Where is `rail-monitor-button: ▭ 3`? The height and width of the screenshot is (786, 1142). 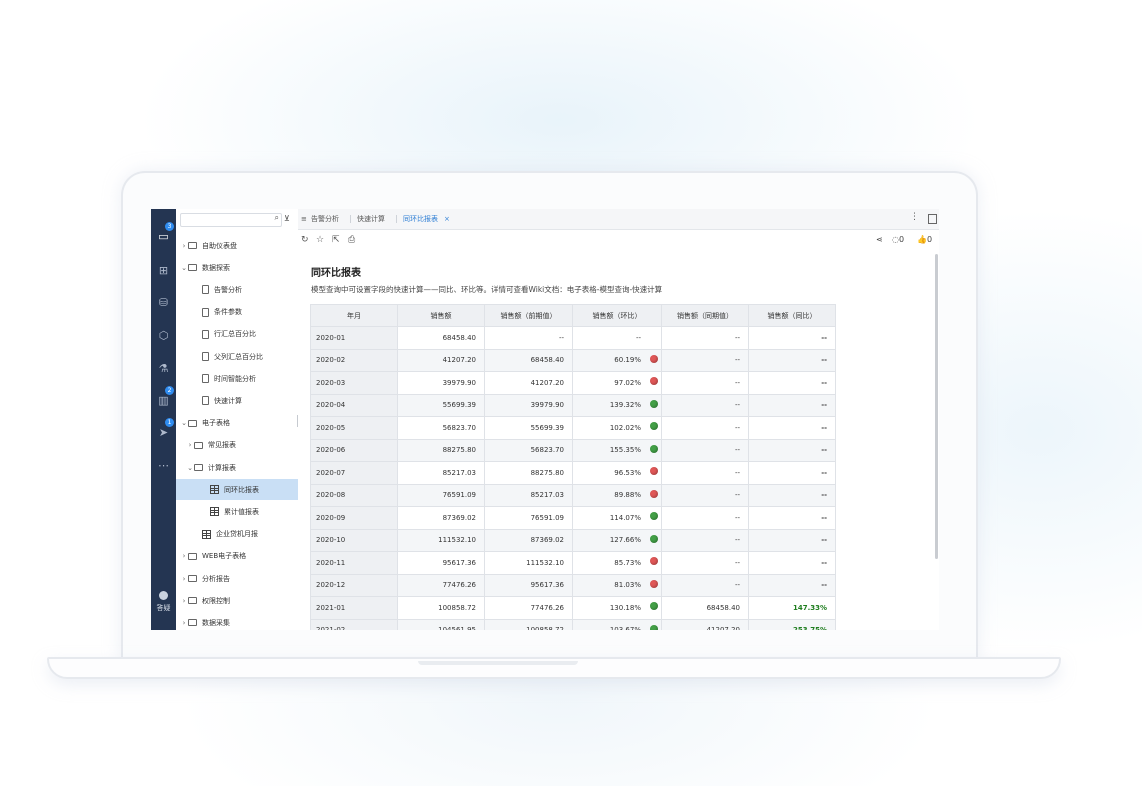
rail-monitor-button: ▭ 3 is located at coordinates (163, 234).